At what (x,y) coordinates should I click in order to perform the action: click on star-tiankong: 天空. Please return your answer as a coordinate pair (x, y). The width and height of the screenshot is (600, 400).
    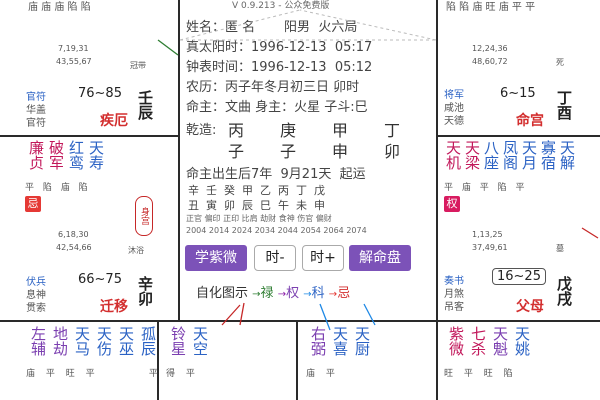
    Looking at the image, I should click on (200, 341).